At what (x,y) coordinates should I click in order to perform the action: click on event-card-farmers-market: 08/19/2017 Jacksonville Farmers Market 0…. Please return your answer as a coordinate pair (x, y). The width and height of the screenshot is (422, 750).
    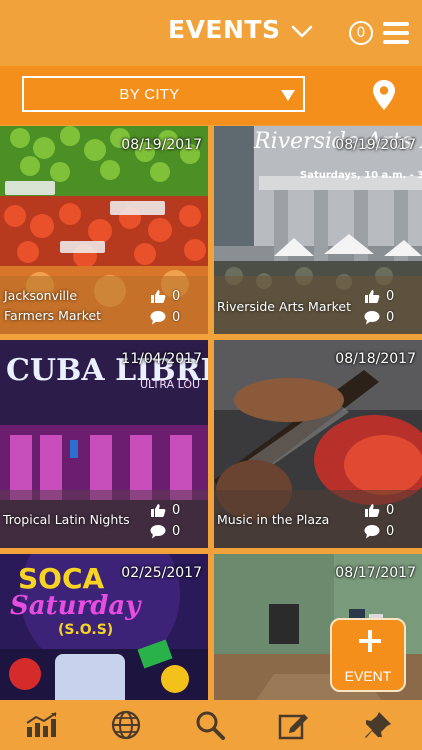
    Looking at the image, I should click on (104, 230).